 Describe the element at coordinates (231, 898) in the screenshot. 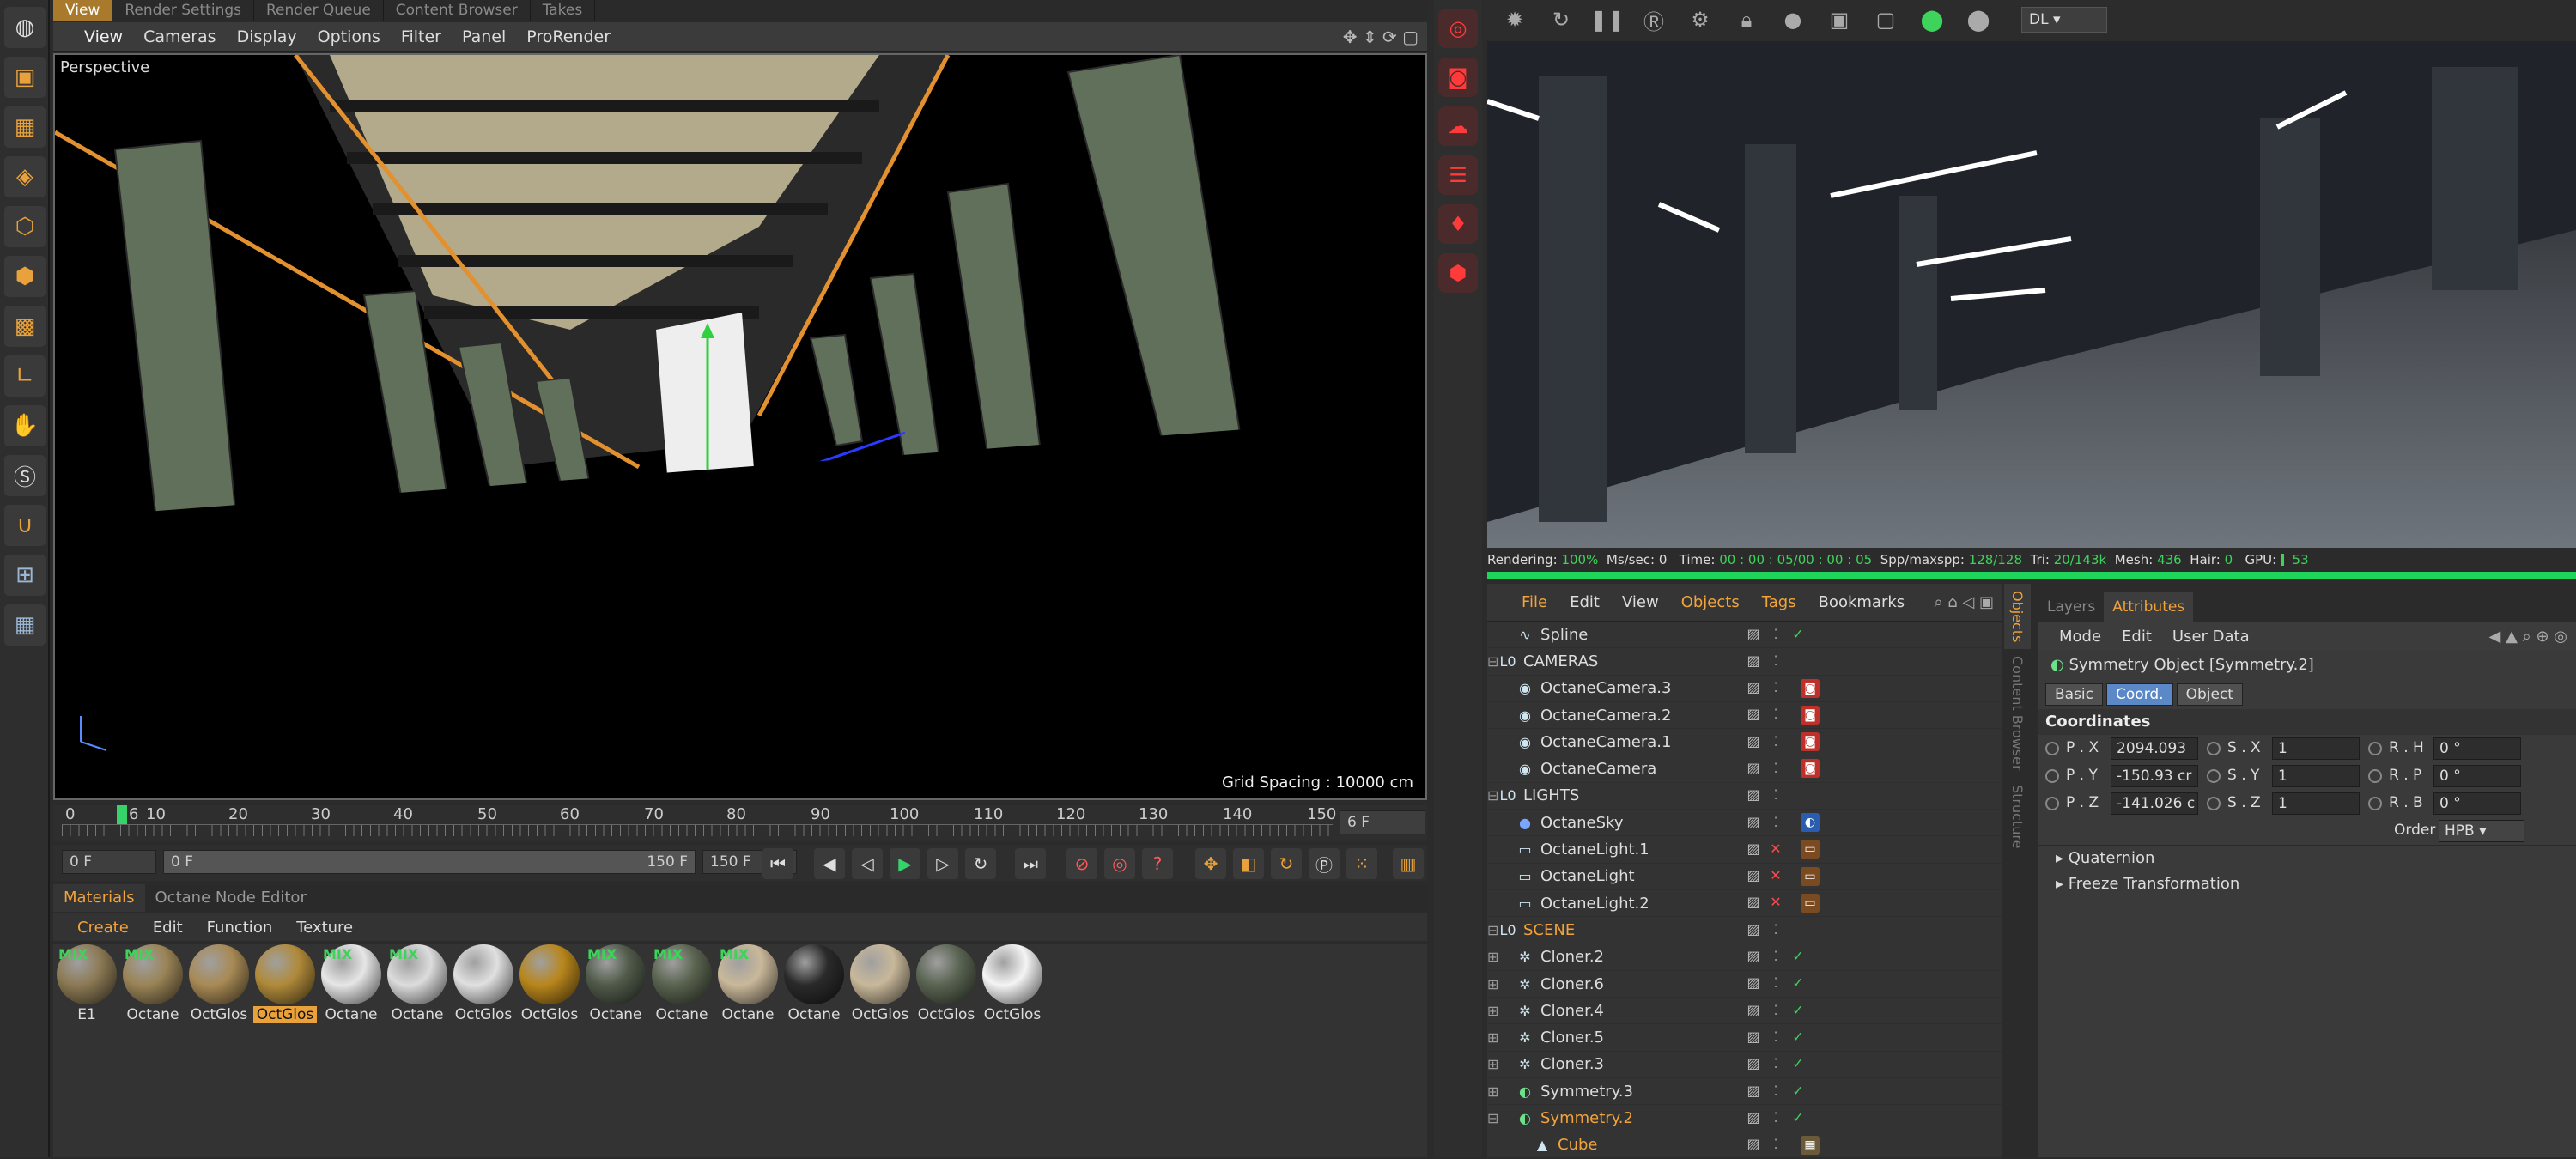

I see `tab-octane-node-editor: Octane Node Editor` at that location.